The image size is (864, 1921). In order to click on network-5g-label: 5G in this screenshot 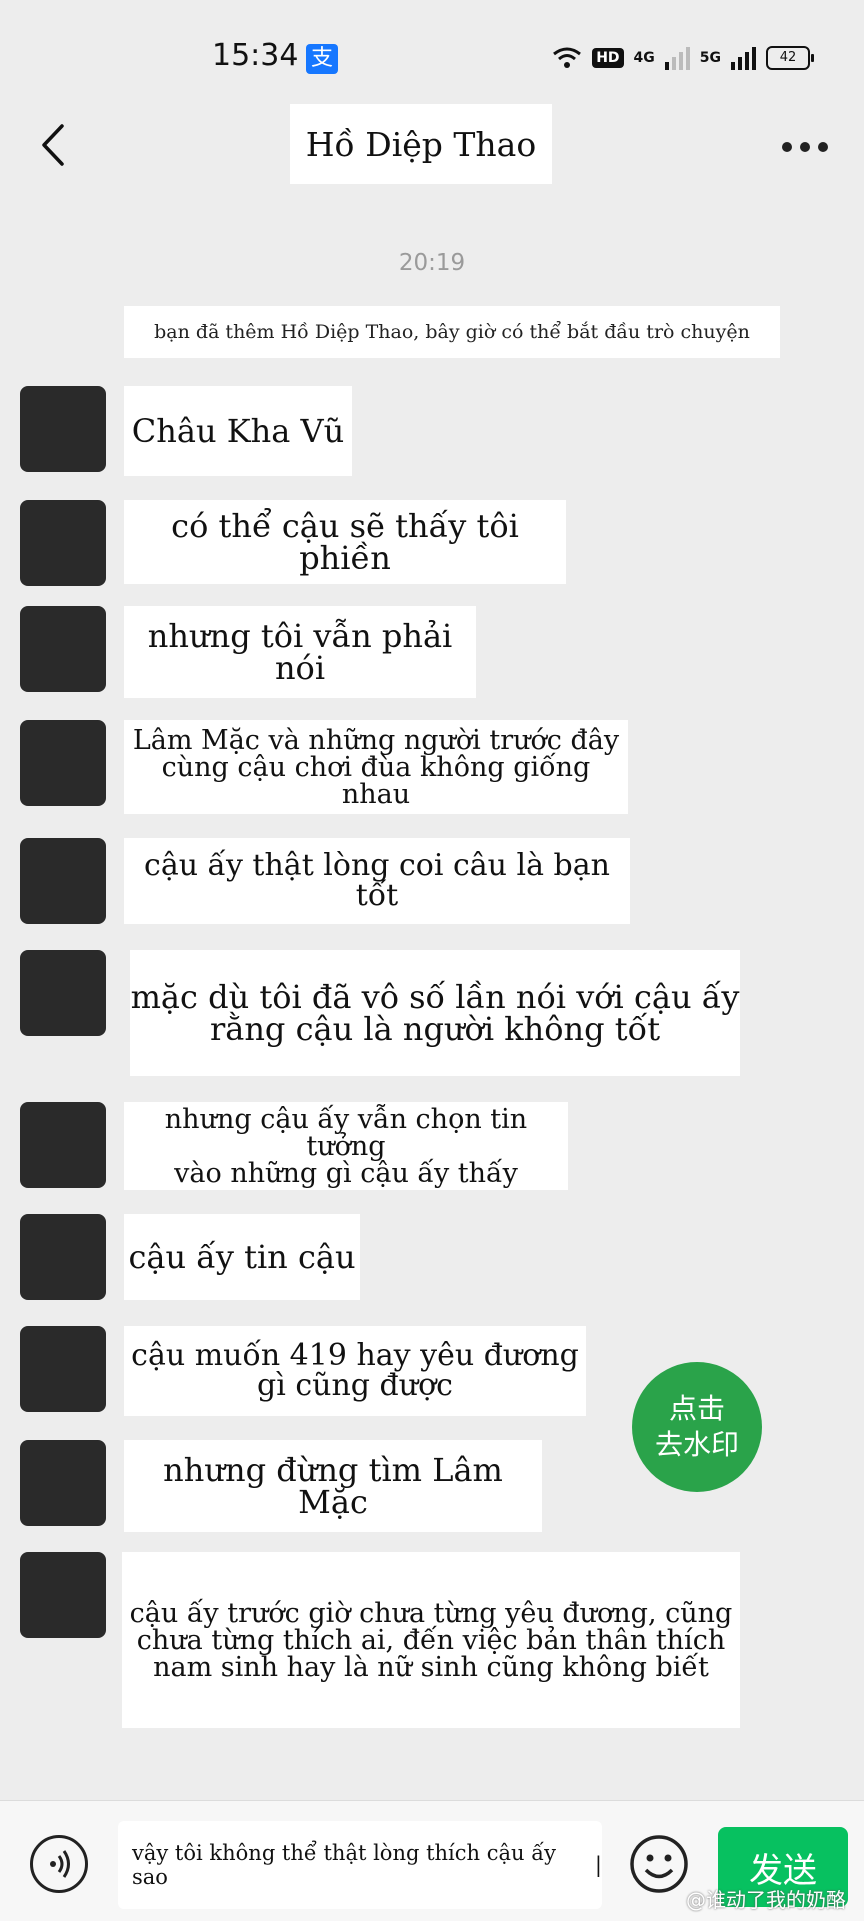, I will do `click(710, 58)`.